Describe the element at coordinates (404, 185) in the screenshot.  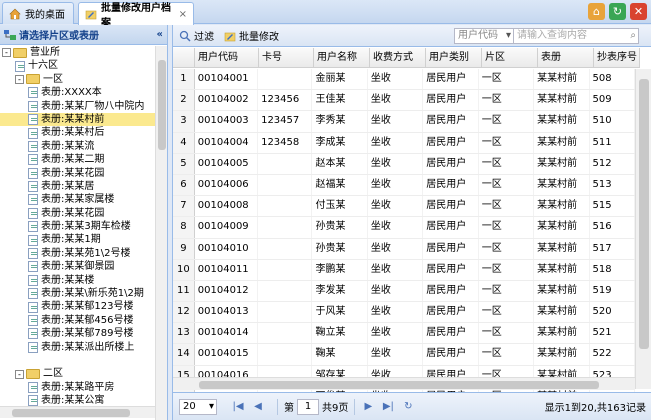
I see `table-row: 6 00104006 赵福某 坐收 居民用户 一区 某某村前 513` at that location.